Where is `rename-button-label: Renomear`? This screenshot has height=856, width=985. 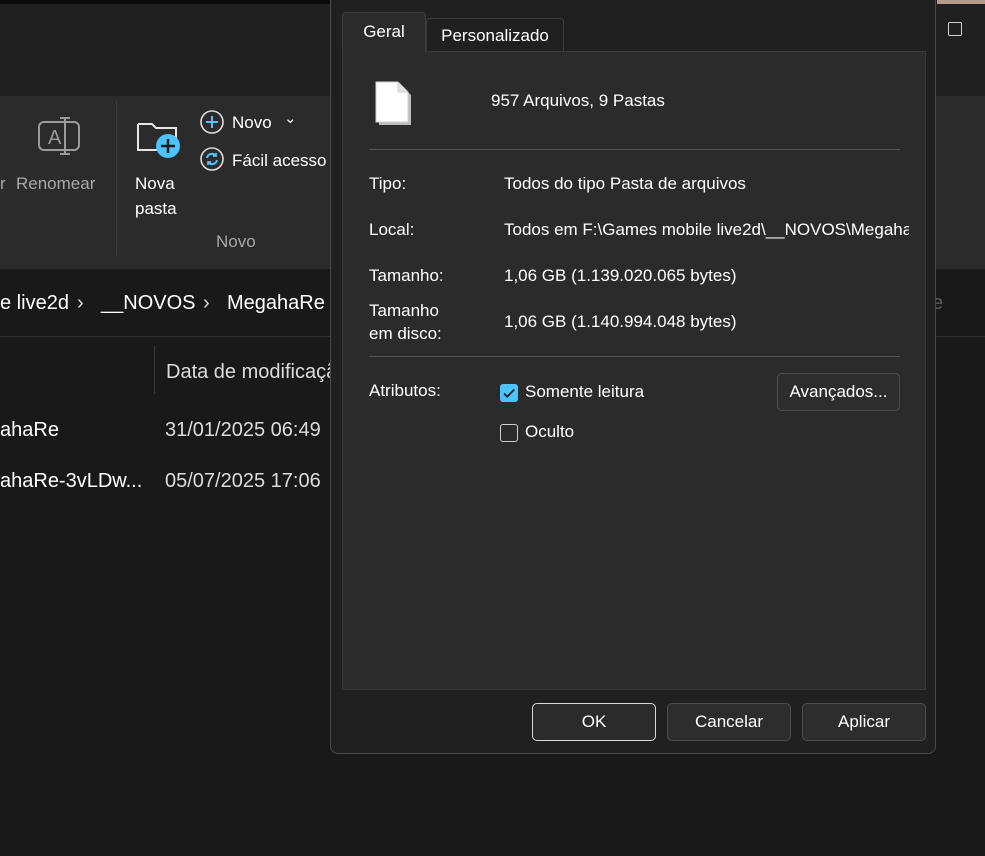 rename-button-label: Renomear is located at coordinates (55, 184).